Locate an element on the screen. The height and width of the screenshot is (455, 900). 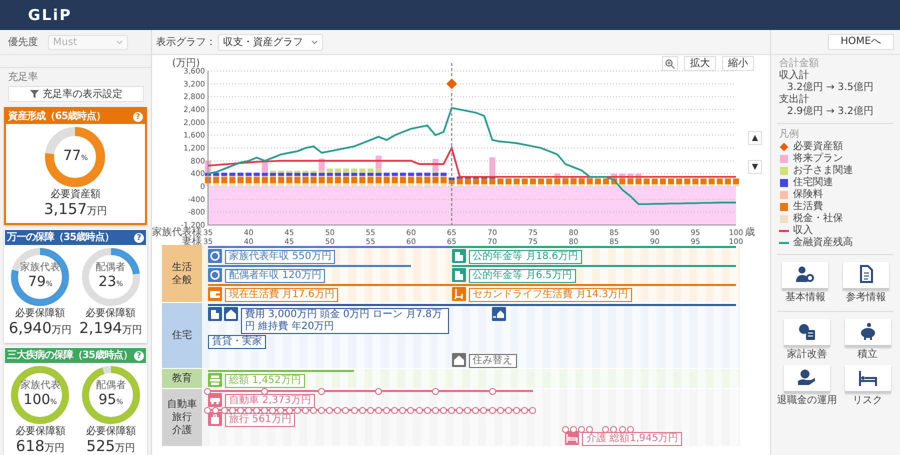
event-label: 自動車 2,373万円 is located at coordinates (270, 401).